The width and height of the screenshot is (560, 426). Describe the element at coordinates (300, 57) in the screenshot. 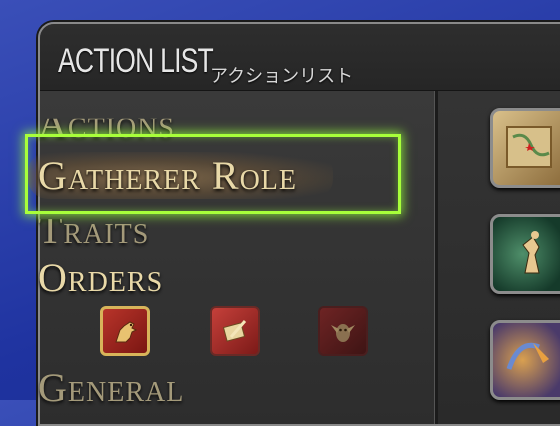

I see `title-bar: ACTION LIST アクションリスト` at that location.